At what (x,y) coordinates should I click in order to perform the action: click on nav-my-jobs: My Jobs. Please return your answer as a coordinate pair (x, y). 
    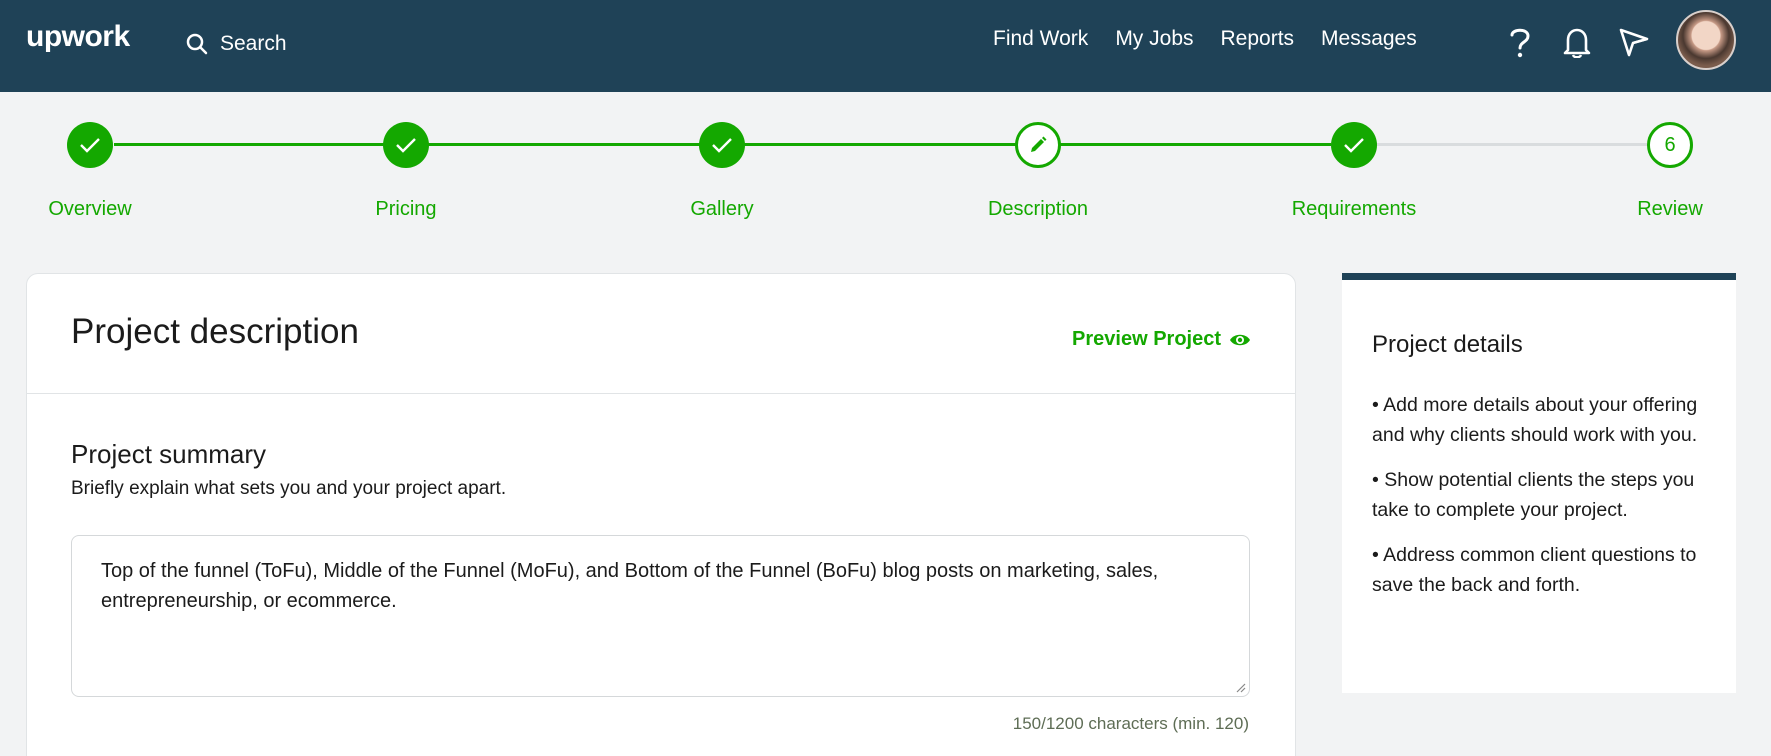
    Looking at the image, I should click on (1154, 39).